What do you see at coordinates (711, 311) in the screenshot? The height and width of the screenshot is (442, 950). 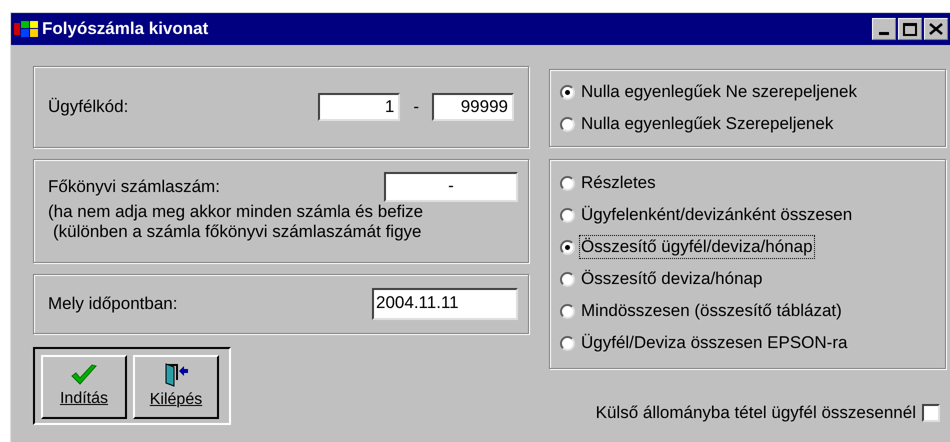 I see `radio-label: Mindösszesen (összesítő táblázat)` at bounding box center [711, 311].